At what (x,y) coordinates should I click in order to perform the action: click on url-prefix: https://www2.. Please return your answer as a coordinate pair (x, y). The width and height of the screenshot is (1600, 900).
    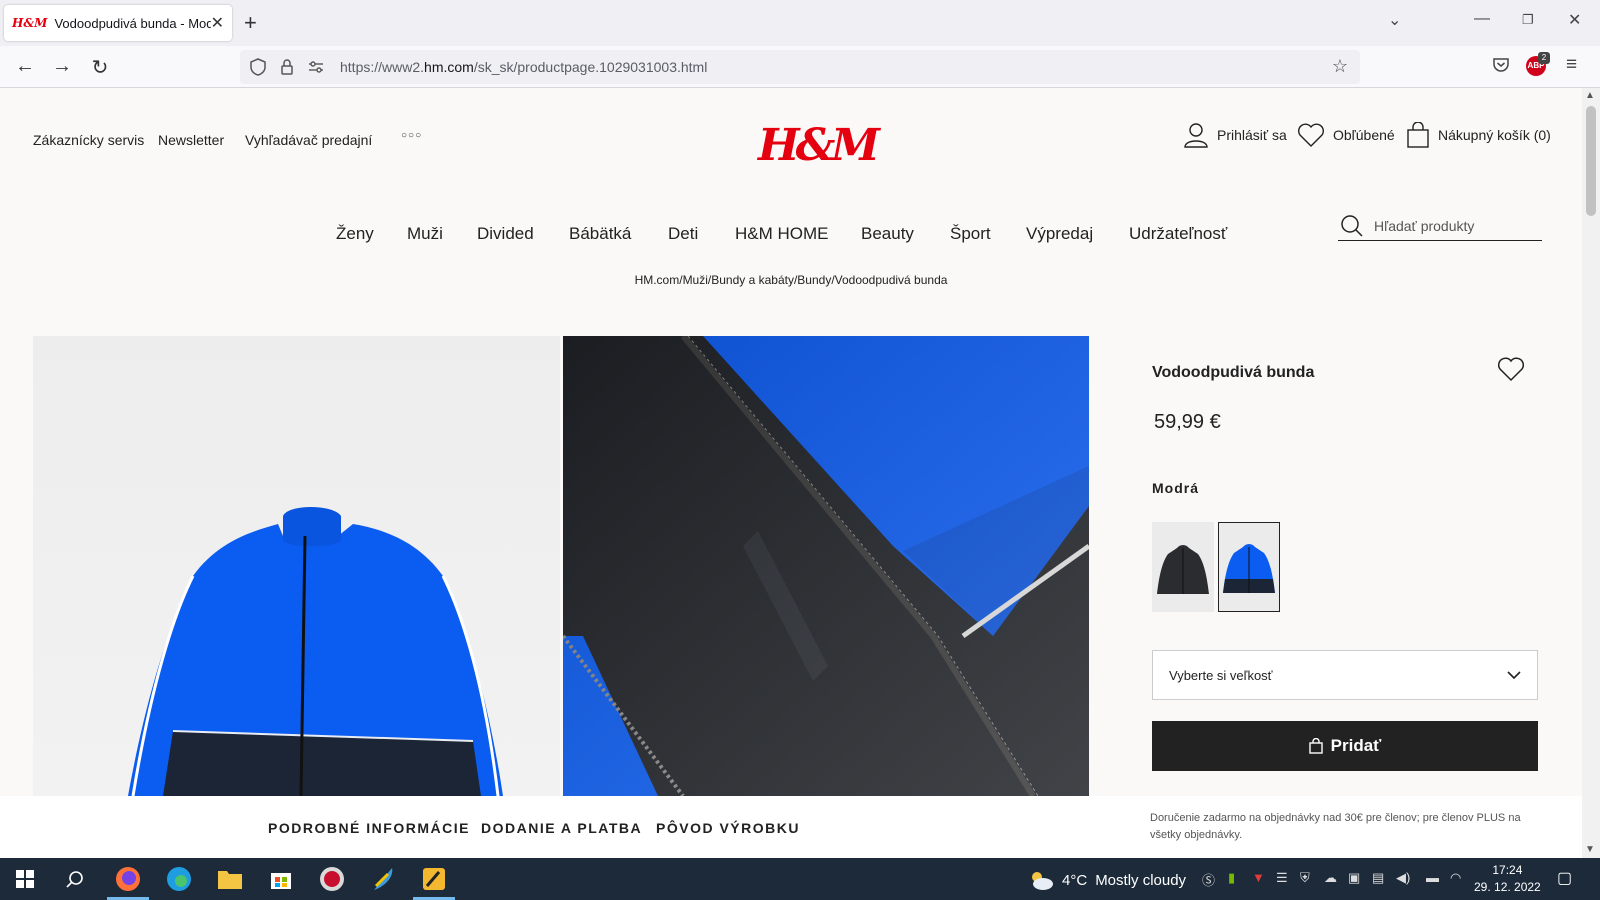
    Looking at the image, I should click on (382, 67).